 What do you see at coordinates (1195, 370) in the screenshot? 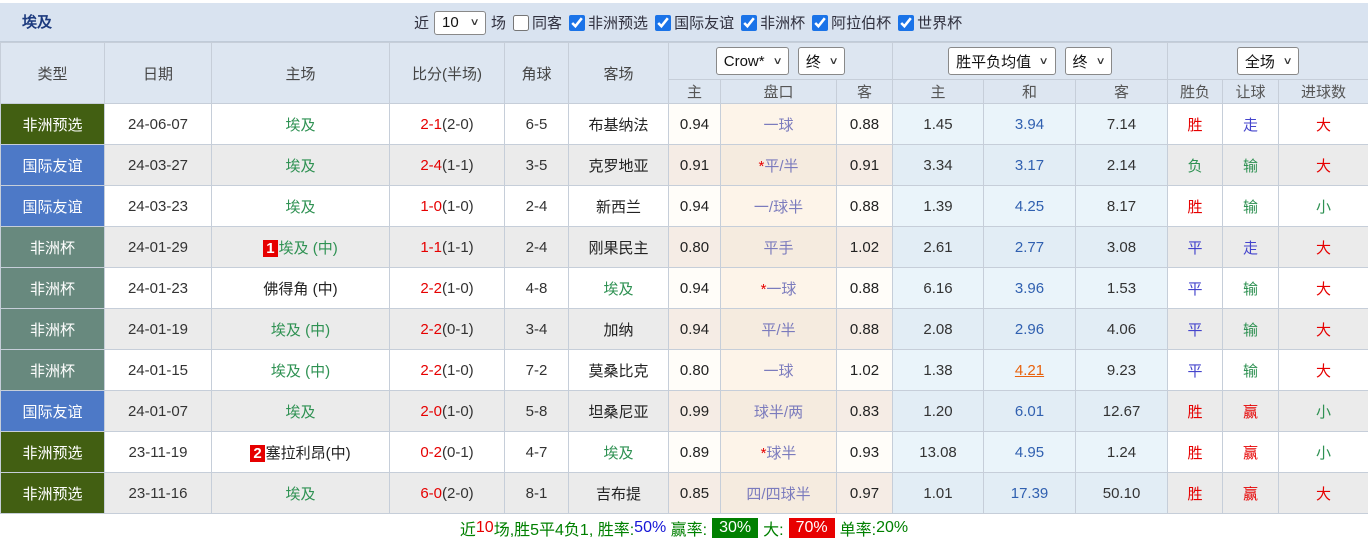
I see `cell-wdl-result: 平` at bounding box center [1195, 370].